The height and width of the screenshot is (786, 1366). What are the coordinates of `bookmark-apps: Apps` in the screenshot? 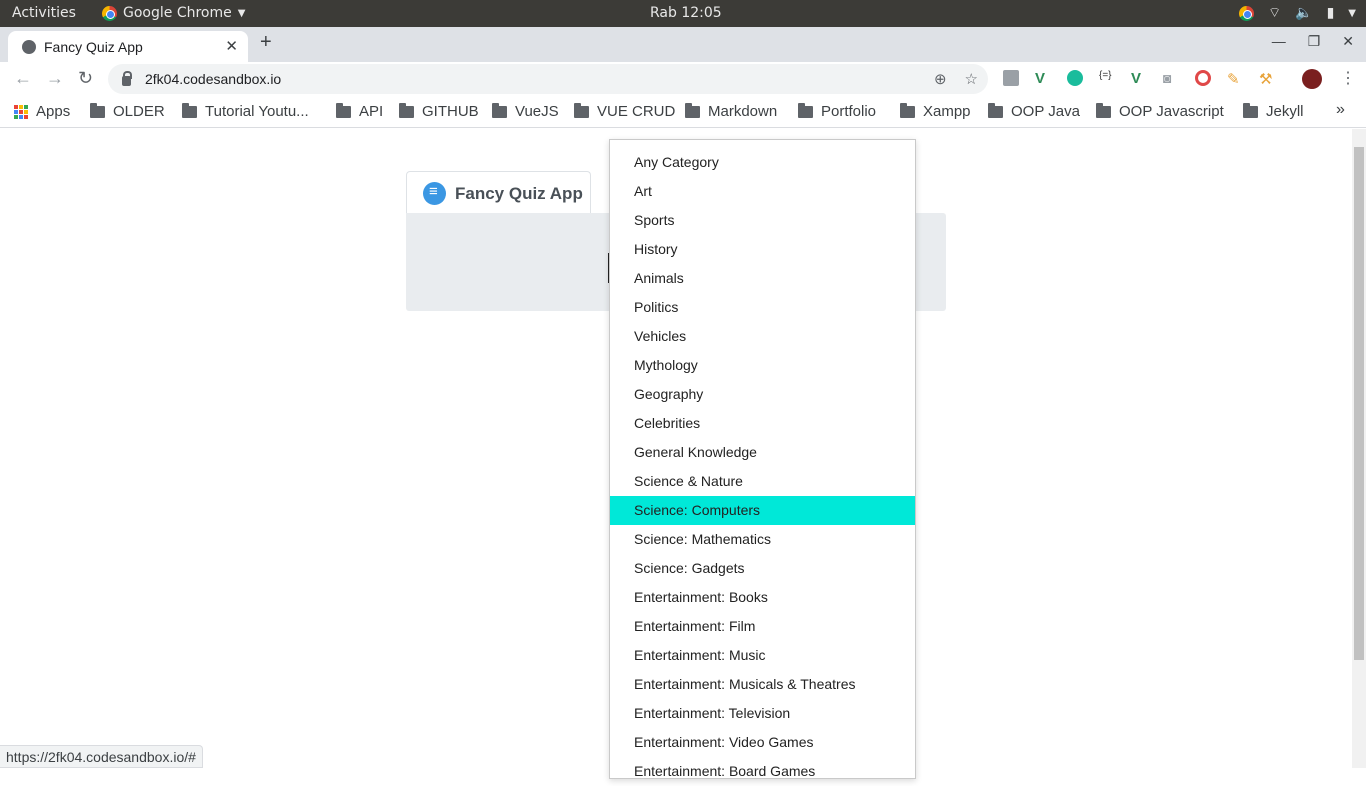 It's located at (42, 111).